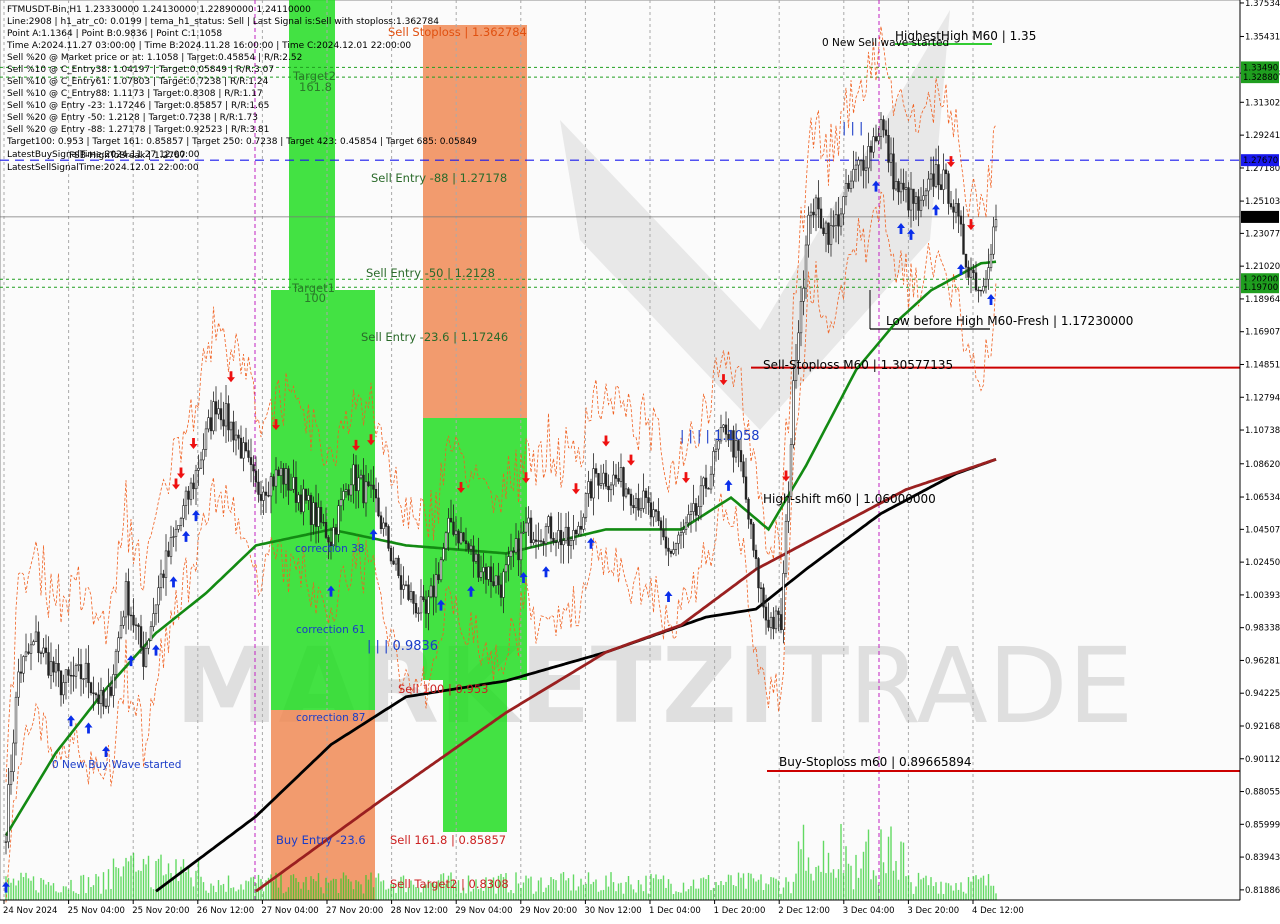 Image resolution: width=1280 pixels, height=924 pixels. Describe the element at coordinates (289, 911) in the screenshot. I see `time-tick-label: 27 Nov 04:00` at that location.